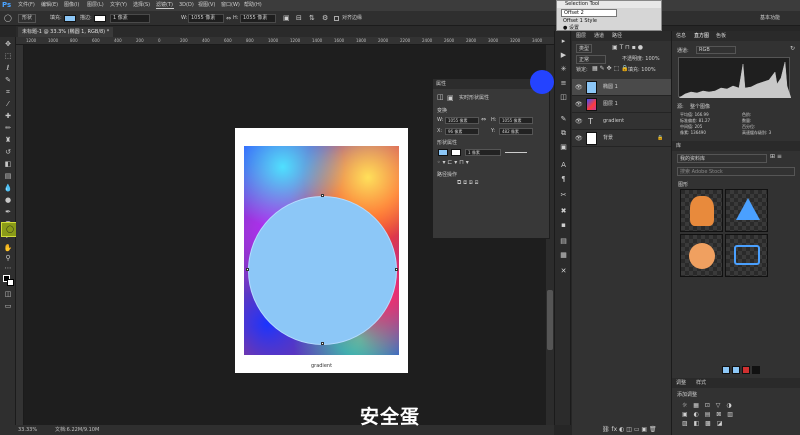  What do you see at coordinates (456, 152) in the screenshot?
I see `properties-stroke-swatch` at bounding box center [456, 152].